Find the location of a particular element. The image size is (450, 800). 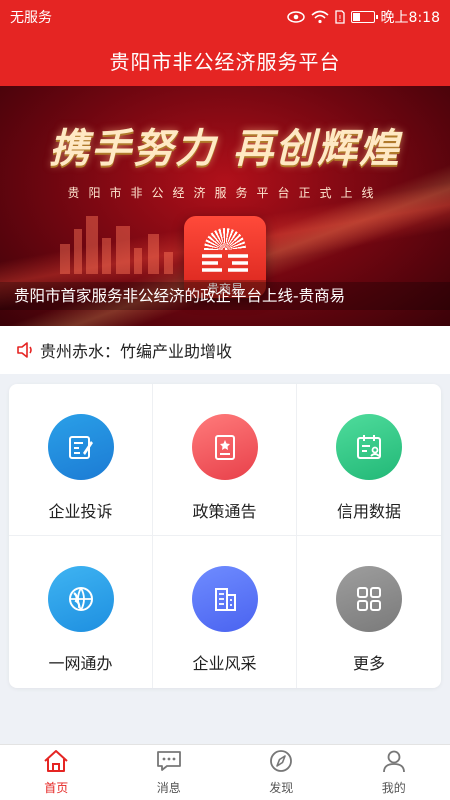

app-header: 贵阳市非公经济服务平台 is located at coordinates (225, 60).